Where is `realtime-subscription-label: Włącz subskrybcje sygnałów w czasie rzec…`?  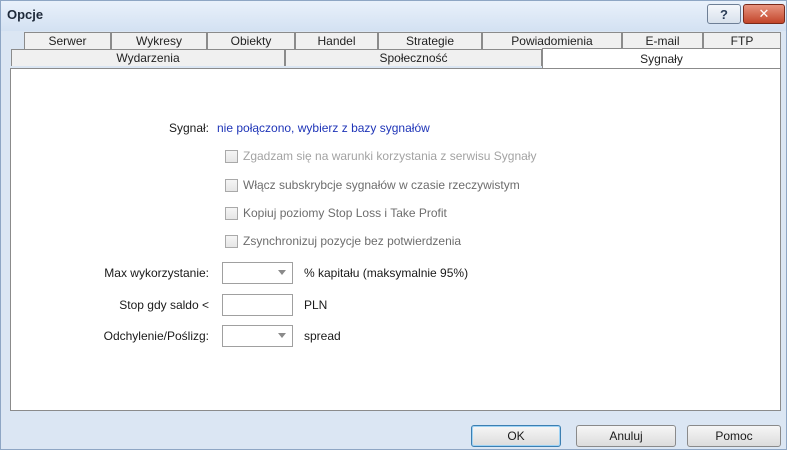 realtime-subscription-label: Włącz subskrybcje sygnałów w czasie rzec… is located at coordinates (381, 185).